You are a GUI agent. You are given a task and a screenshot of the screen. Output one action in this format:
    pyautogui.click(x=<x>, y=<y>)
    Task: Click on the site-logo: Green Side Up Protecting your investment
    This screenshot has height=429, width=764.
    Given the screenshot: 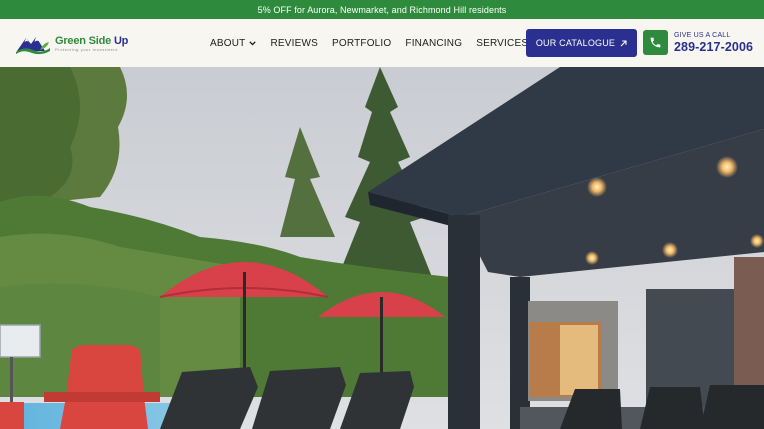 What is the action you would take?
    pyautogui.click(x=74, y=43)
    